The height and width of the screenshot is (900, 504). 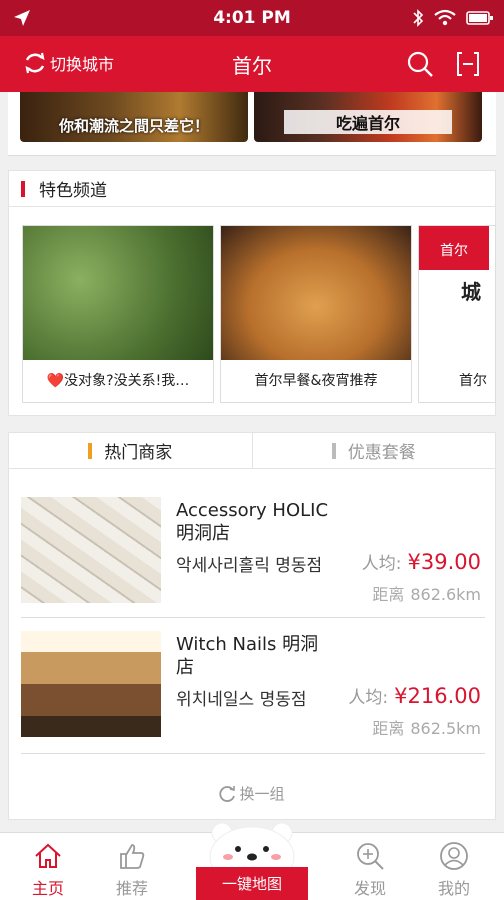 I want to click on tab-deals: 优惠套餐, so click(x=374, y=450).